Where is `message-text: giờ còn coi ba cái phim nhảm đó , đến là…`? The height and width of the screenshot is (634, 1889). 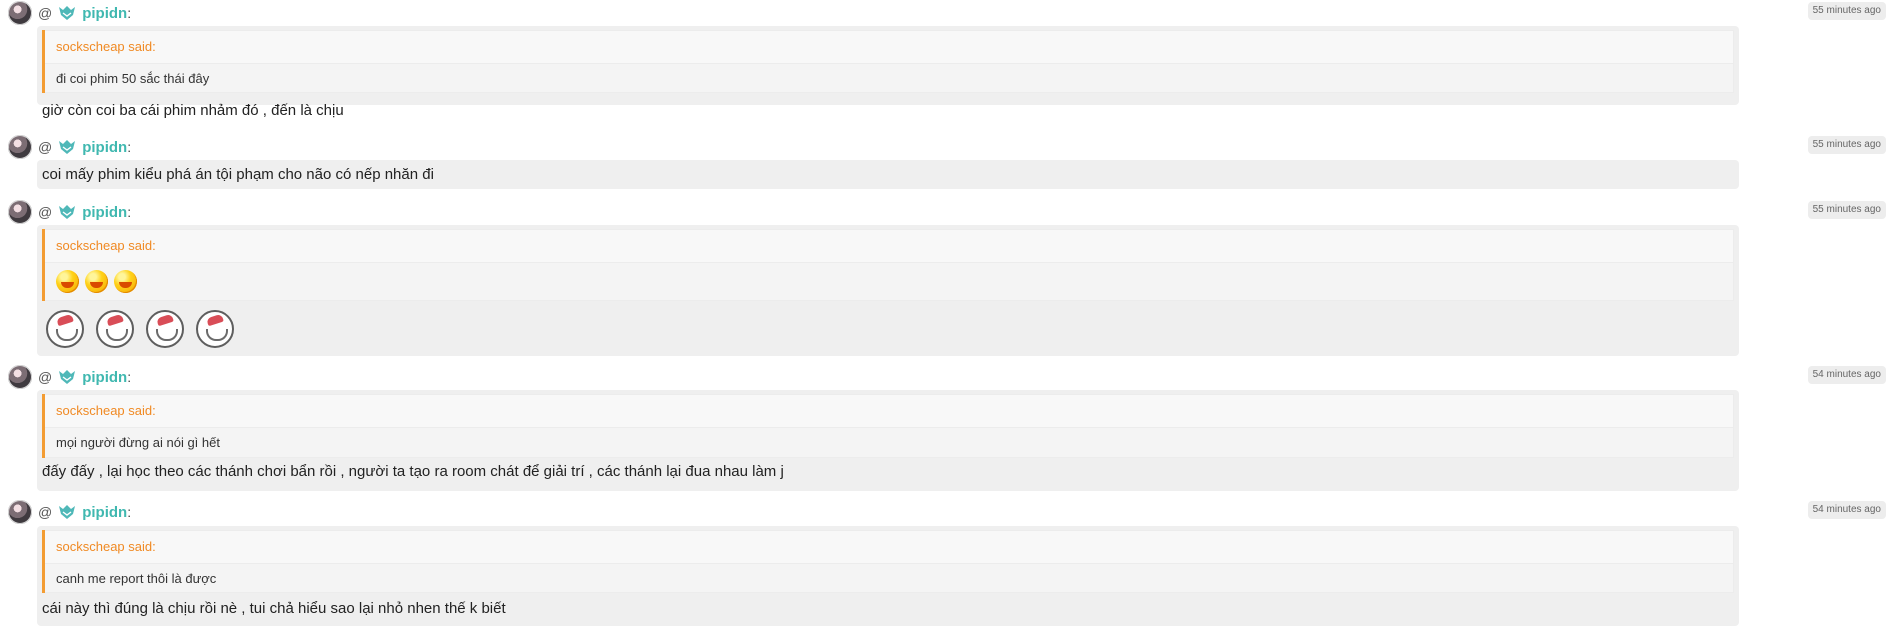 message-text: giờ còn coi ba cái phim nhảm đó , đến là… is located at coordinates (193, 110).